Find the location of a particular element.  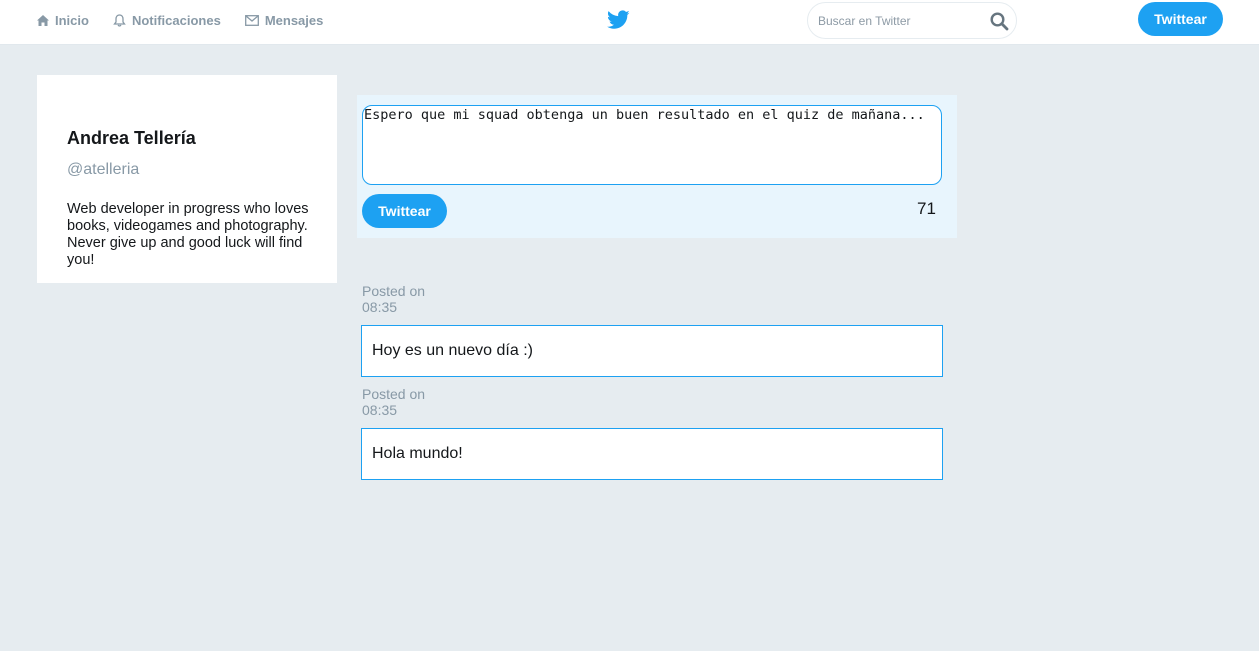

header-tweet-button: Twittear is located at coordinates (1180, 19).